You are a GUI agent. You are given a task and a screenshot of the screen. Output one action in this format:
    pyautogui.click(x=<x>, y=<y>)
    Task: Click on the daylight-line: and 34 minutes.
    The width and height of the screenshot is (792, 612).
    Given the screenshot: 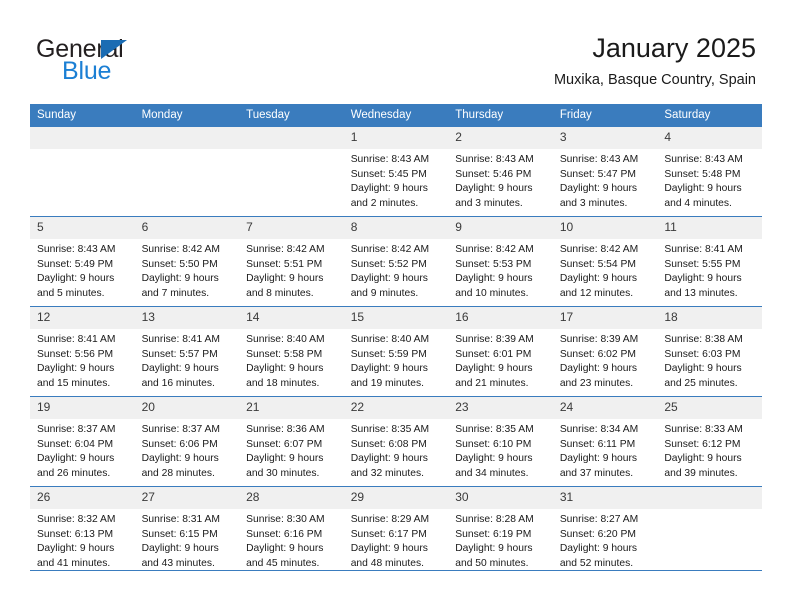 What is the action you would take?
    pyautogui.click(x=492, y=473)
    